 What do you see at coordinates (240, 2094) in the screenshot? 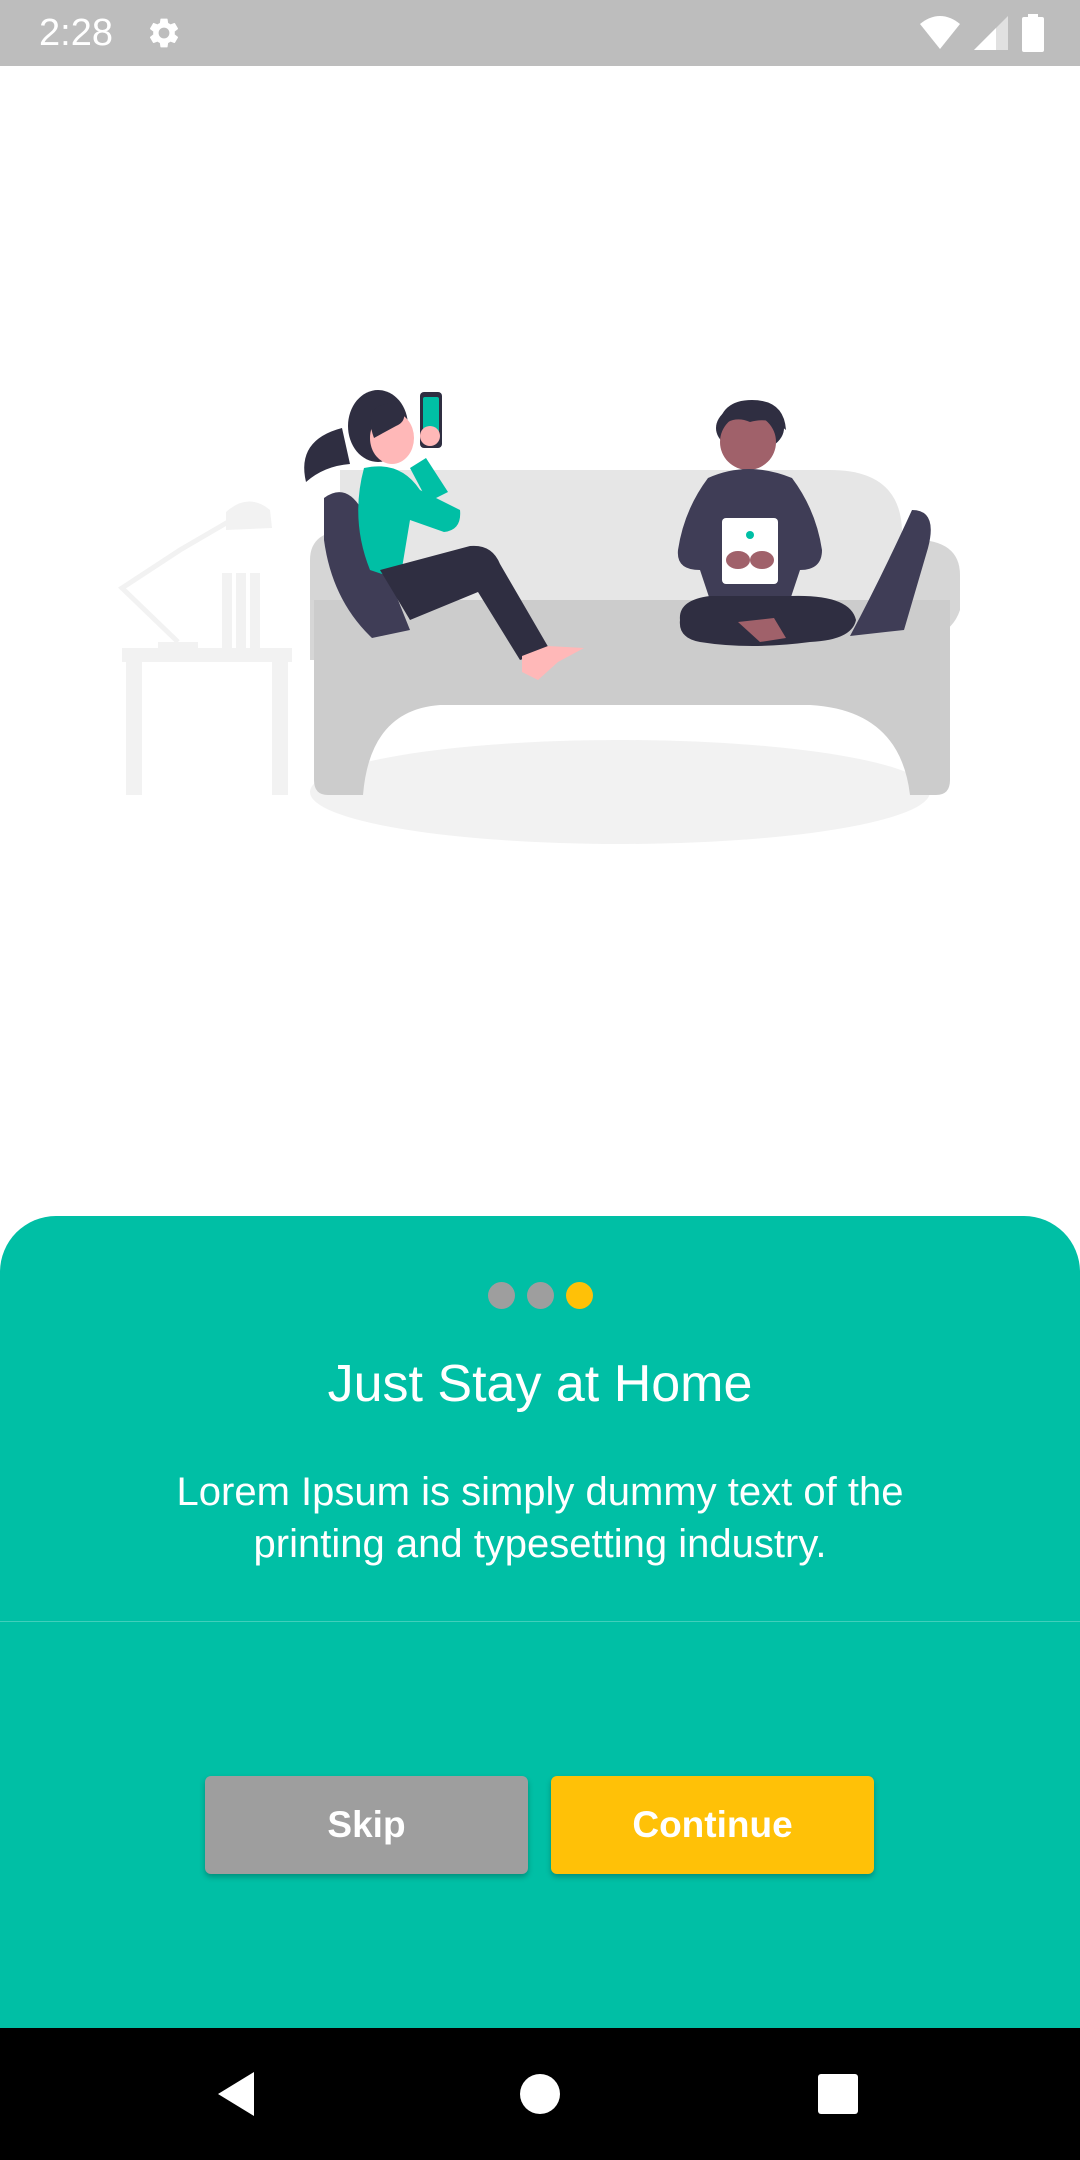
I see `back-icon` at bounding box center [240, 2094].